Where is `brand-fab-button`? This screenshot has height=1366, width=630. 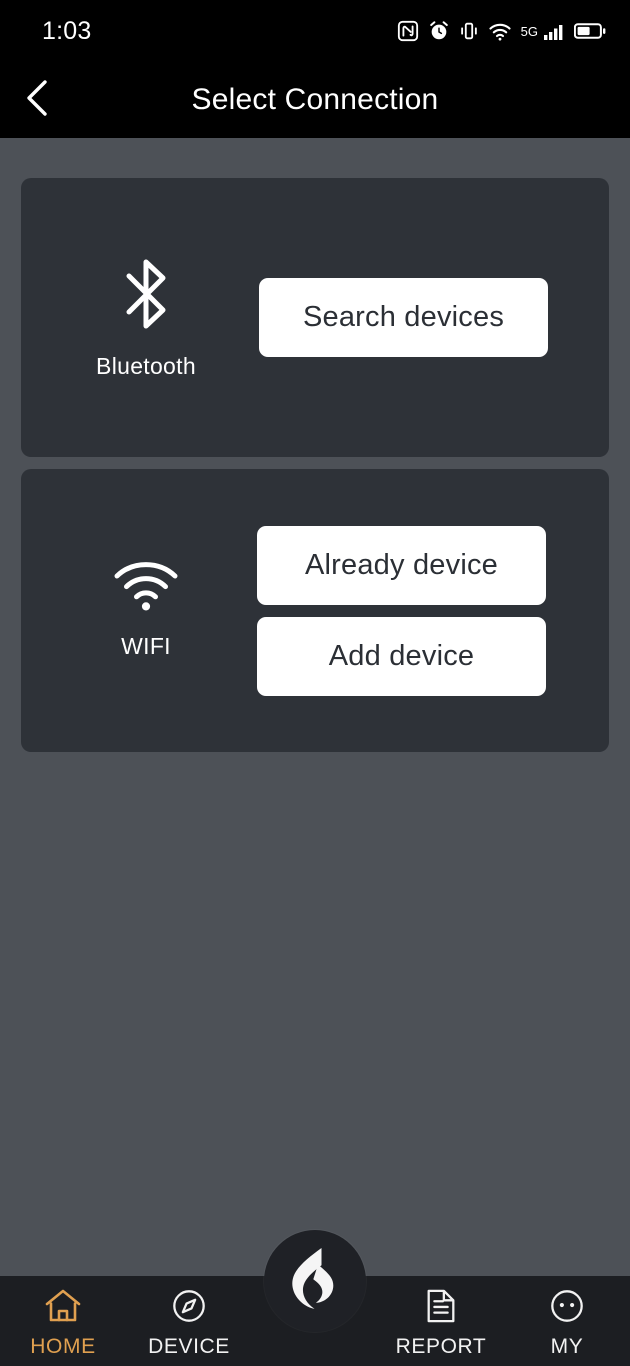
brand-fab-button is located at coordinates (315, 1281).